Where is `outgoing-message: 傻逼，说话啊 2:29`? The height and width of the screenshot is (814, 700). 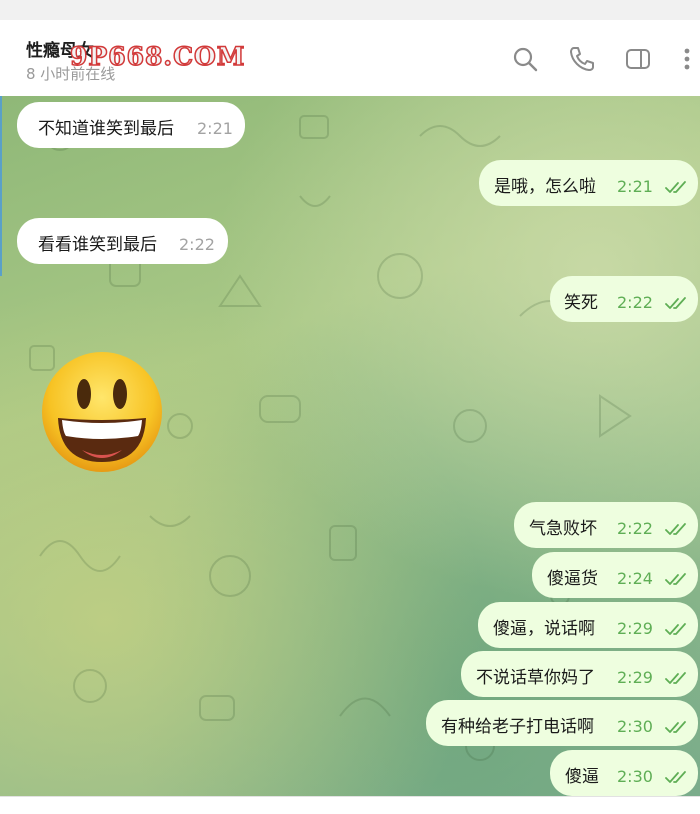 outgoing-message: 傻逼，说话啊 2:29 is located at coordinates (588, 625).